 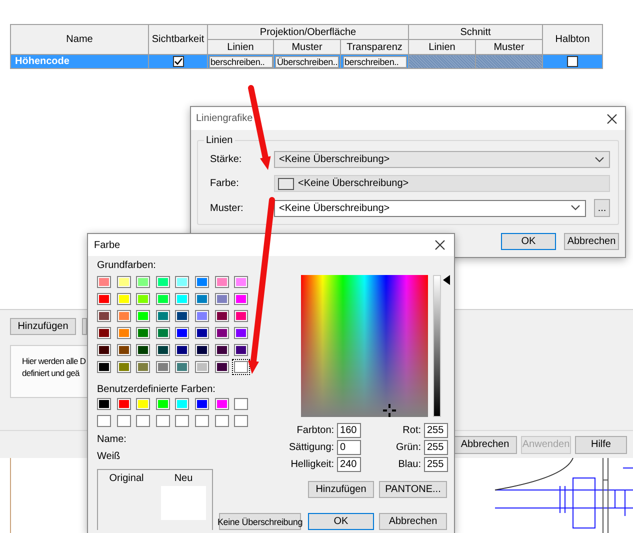 I want to click on override-button: Überschreiben.., so click(x=307, y=62).